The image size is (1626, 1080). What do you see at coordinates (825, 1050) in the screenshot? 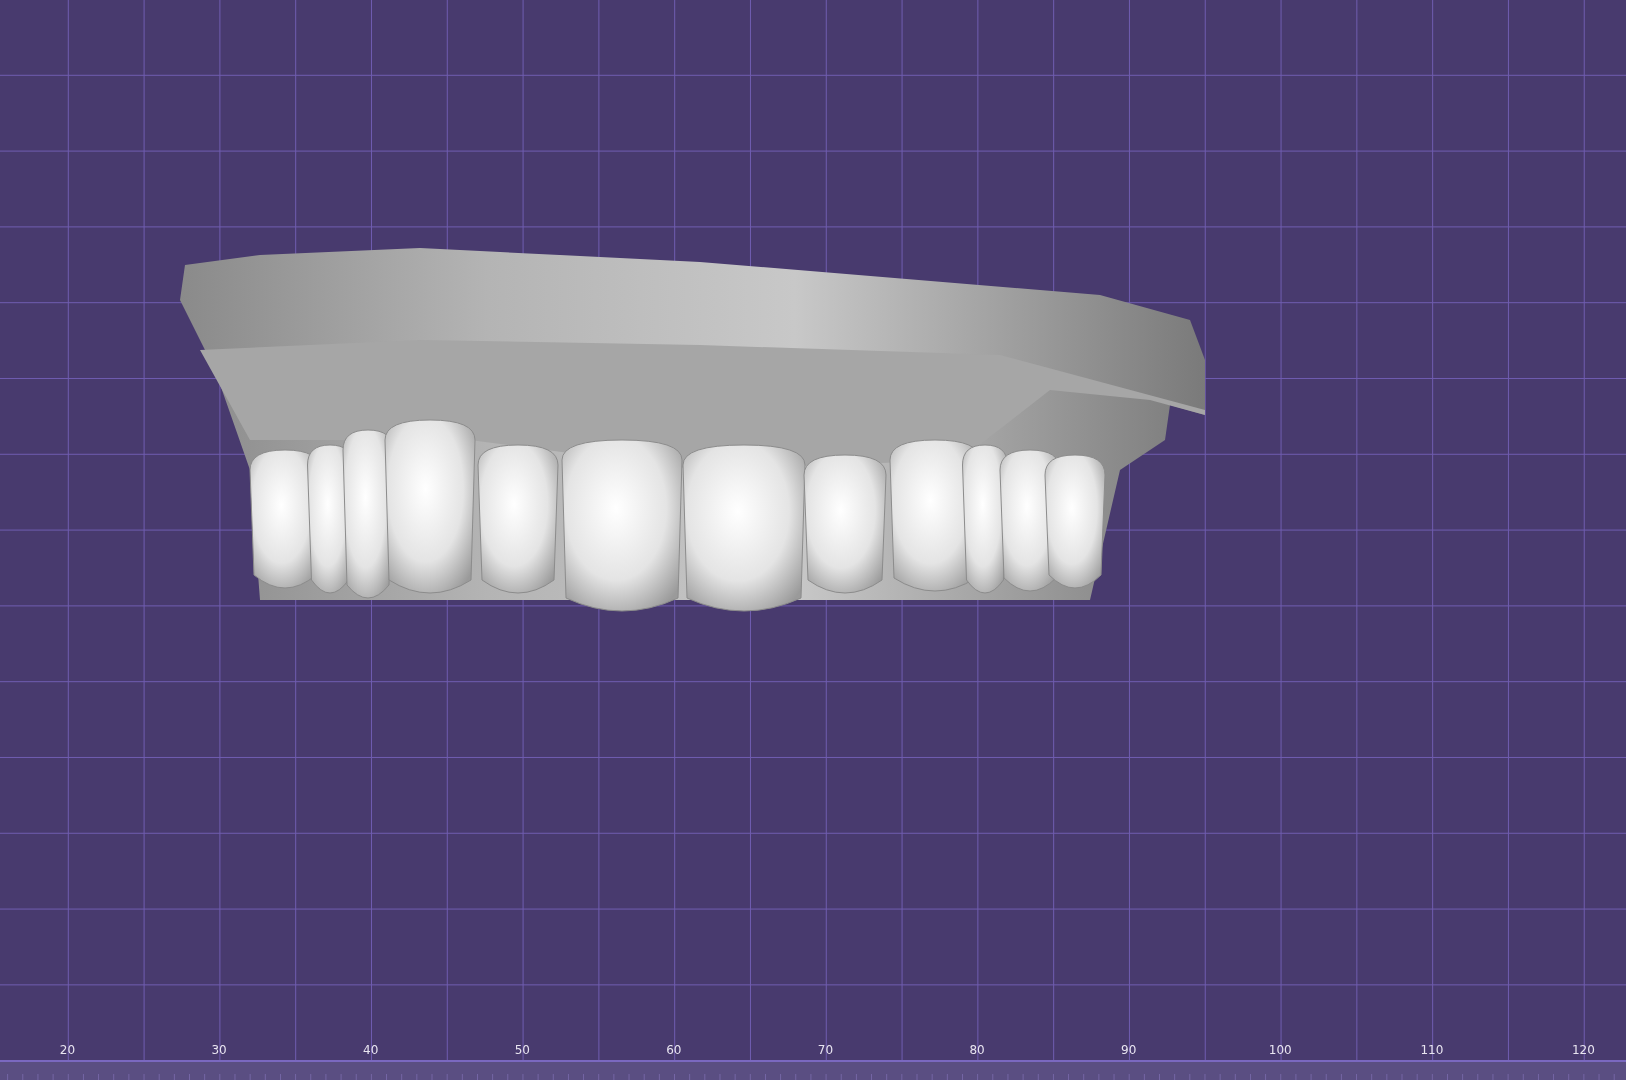
I see `ruler-label: 70` at bounding box center [825, 1050].